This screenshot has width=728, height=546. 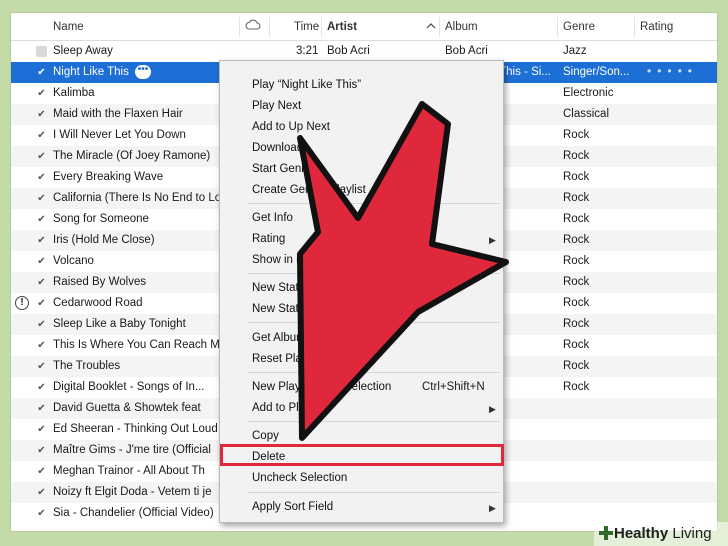 What do you see at coordinates (299, 338) in the screenshot?
I see `menu-item-get-album-artwork: Get Album Artwork` at bounding box center [299, 338].